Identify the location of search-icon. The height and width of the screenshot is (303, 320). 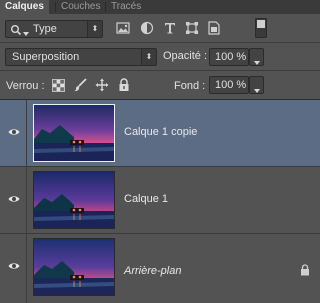
(16, 31).